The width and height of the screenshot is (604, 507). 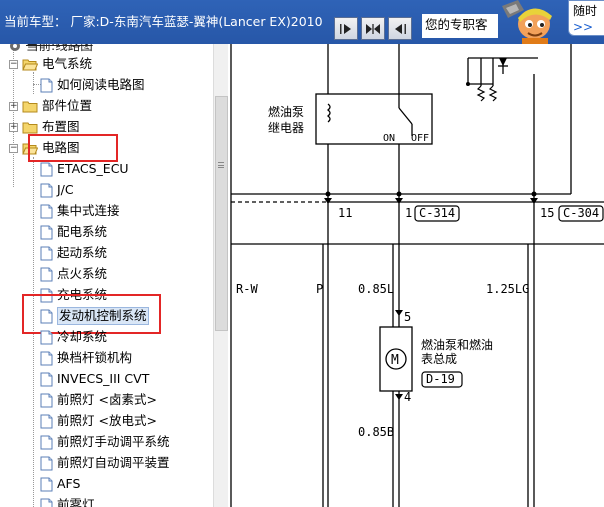 I want to click on tree-item-central-connection: 集中式连接, so click(x=80, y=211).